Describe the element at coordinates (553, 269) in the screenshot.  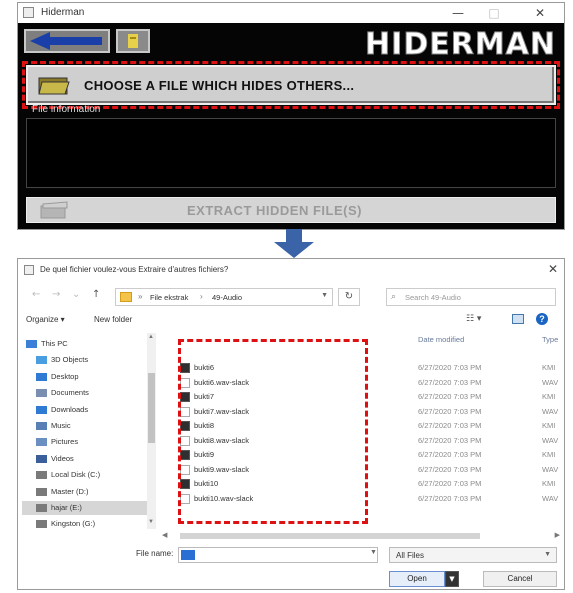
I see `dialog-close-button: ✕` at that location.